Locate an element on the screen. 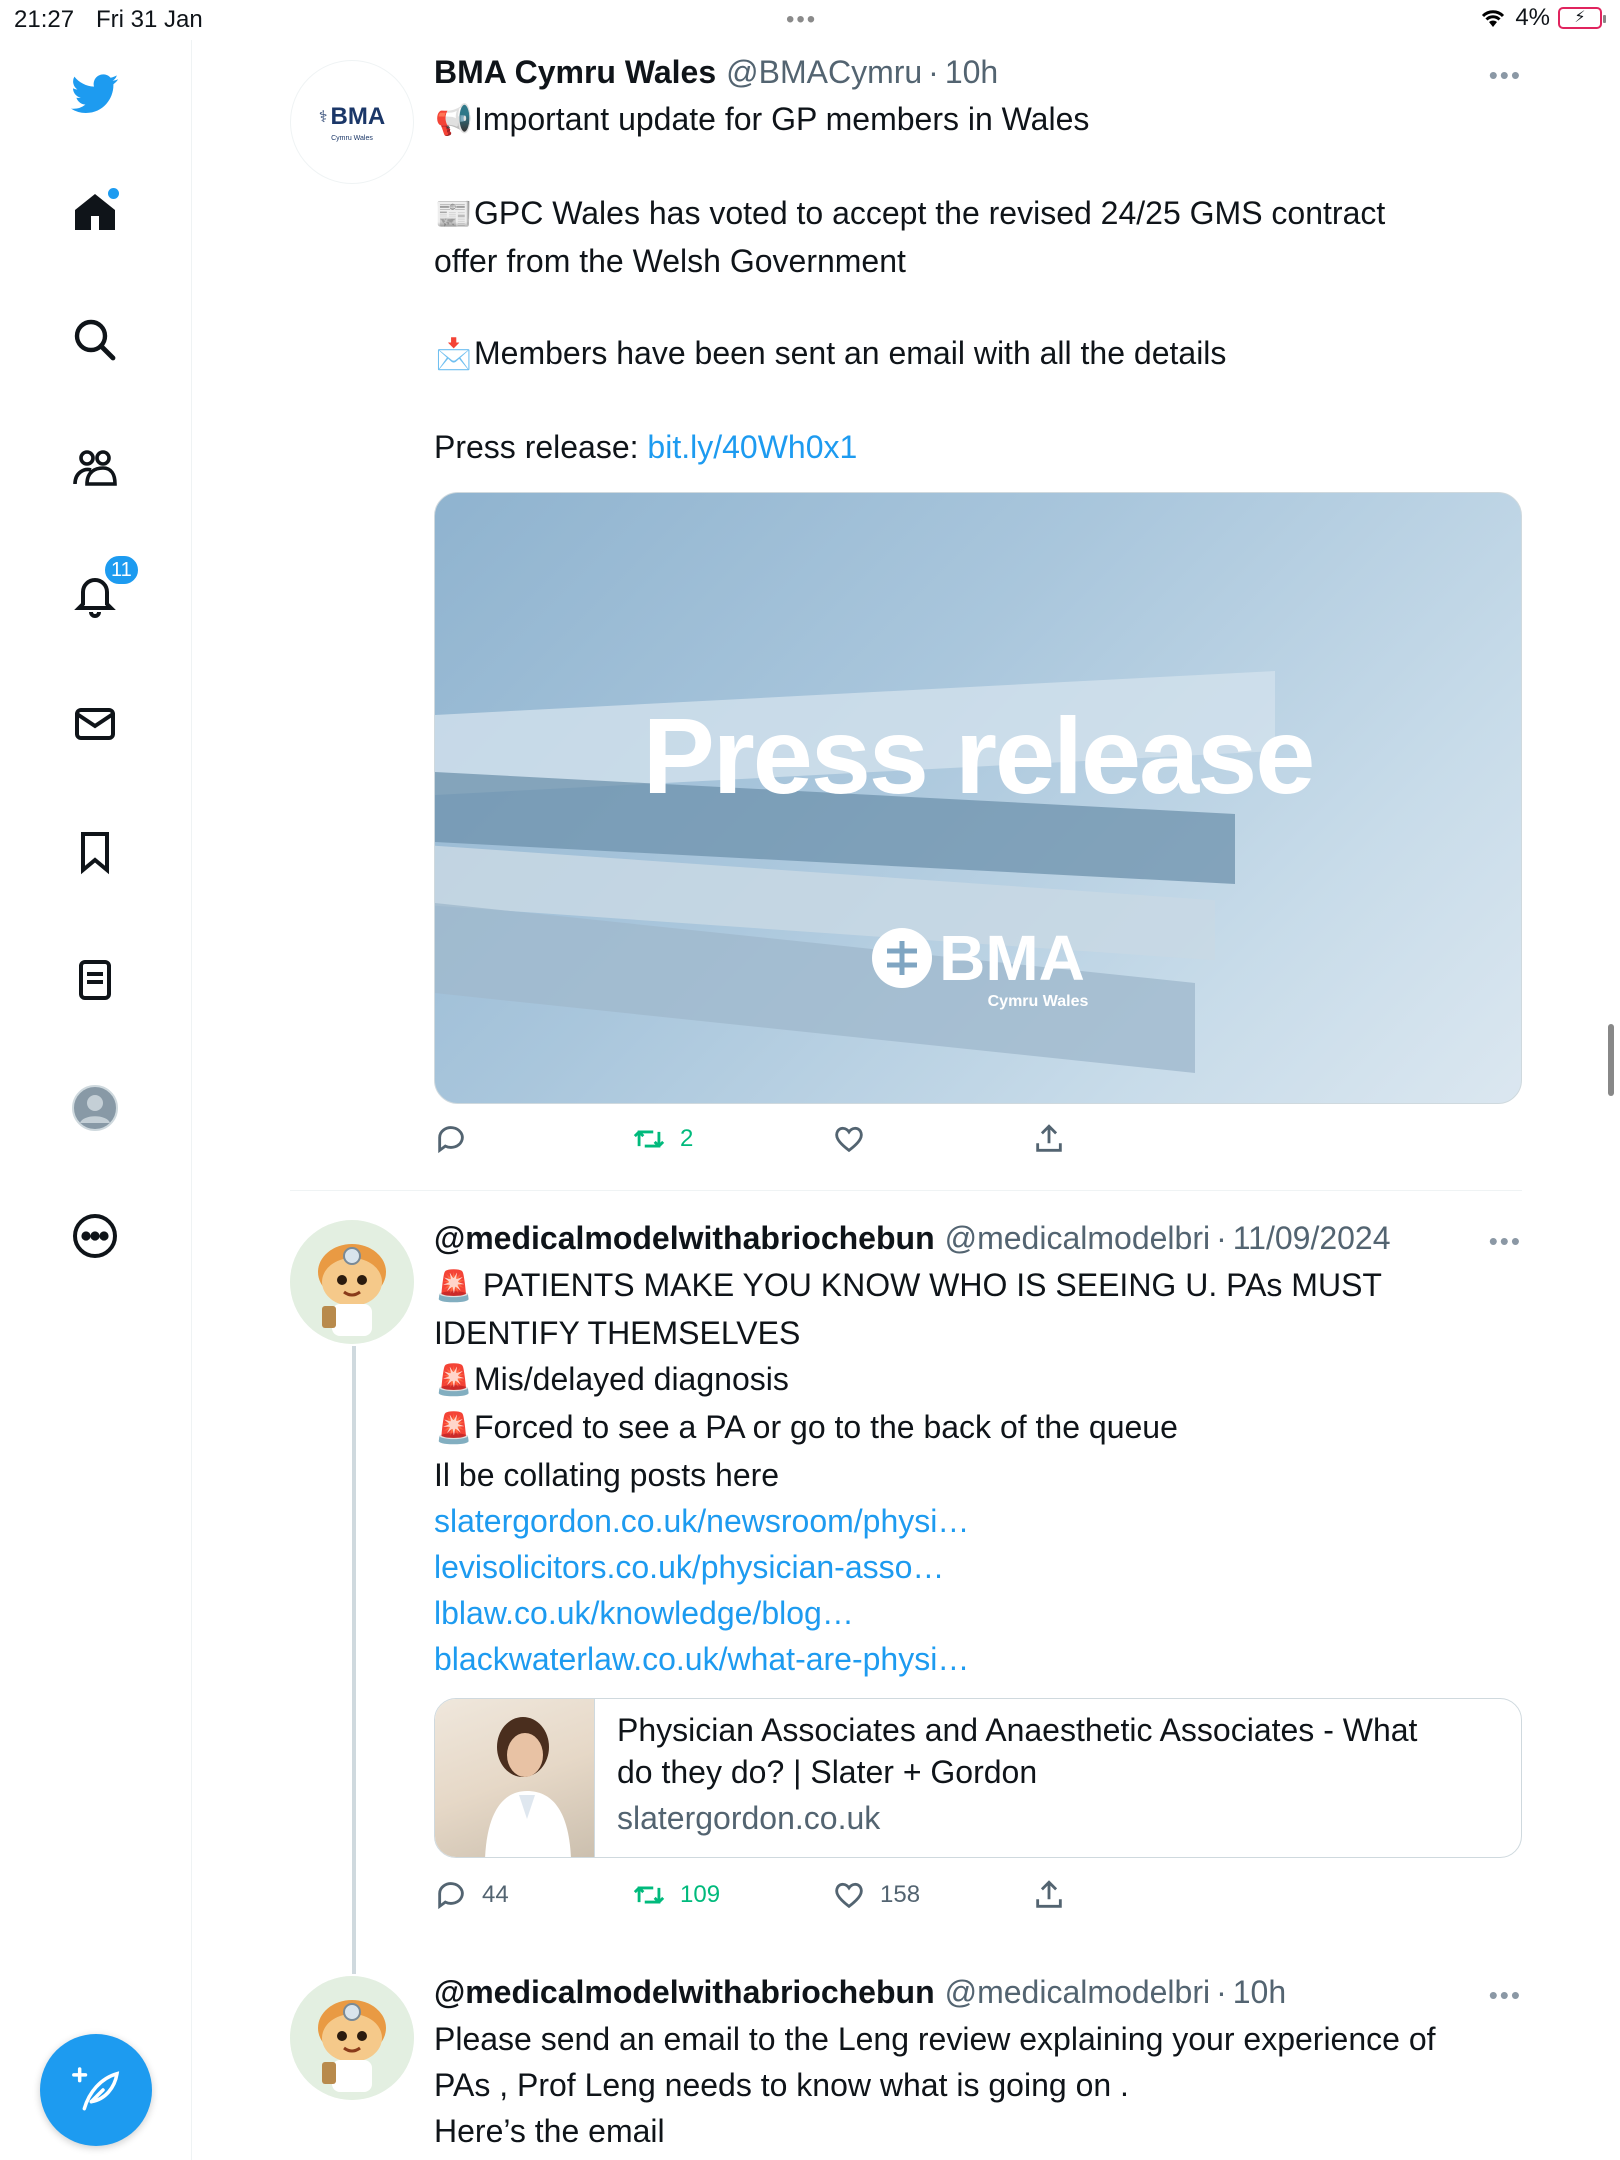  home-unread-dot is located at coordinates (113, 193).